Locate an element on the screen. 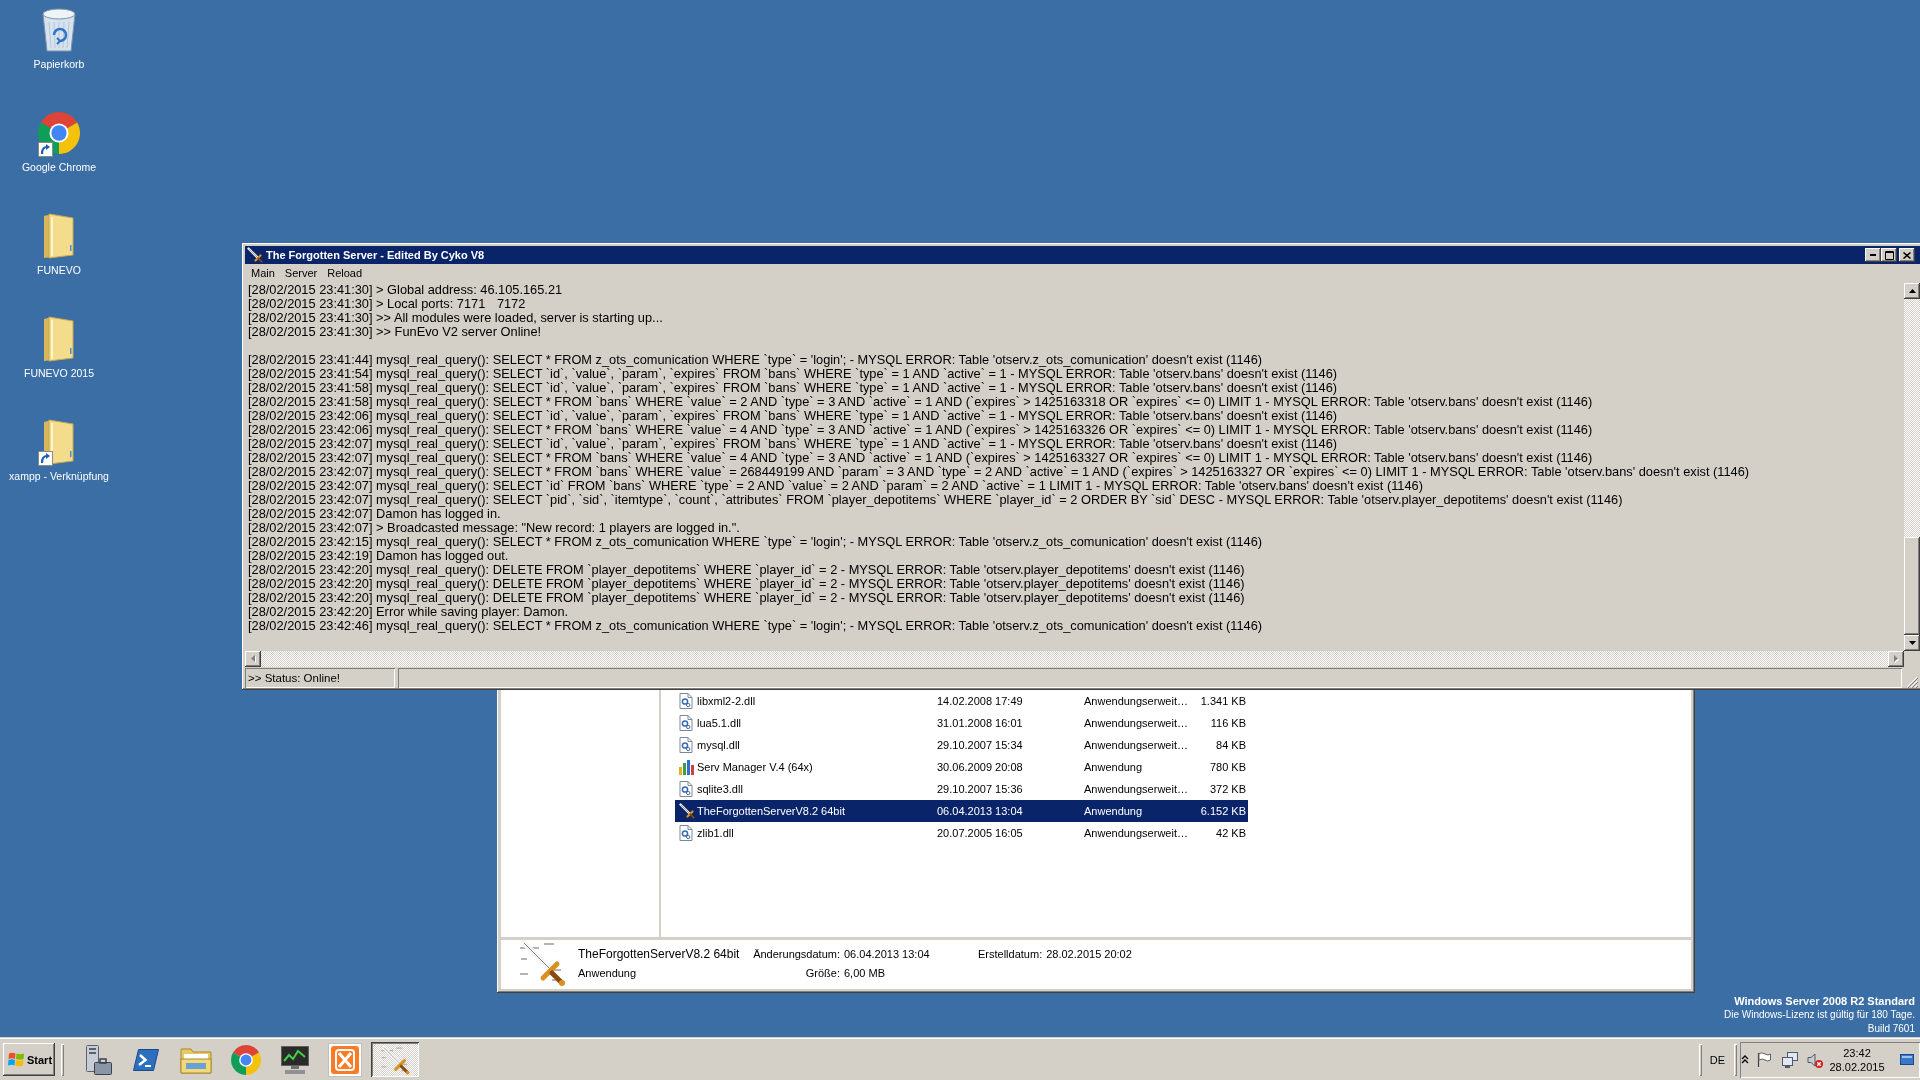 This screenshot has width=1920, height=1080. file-date: 06.04.2013 13:04 is located at coordinates (980, 811).